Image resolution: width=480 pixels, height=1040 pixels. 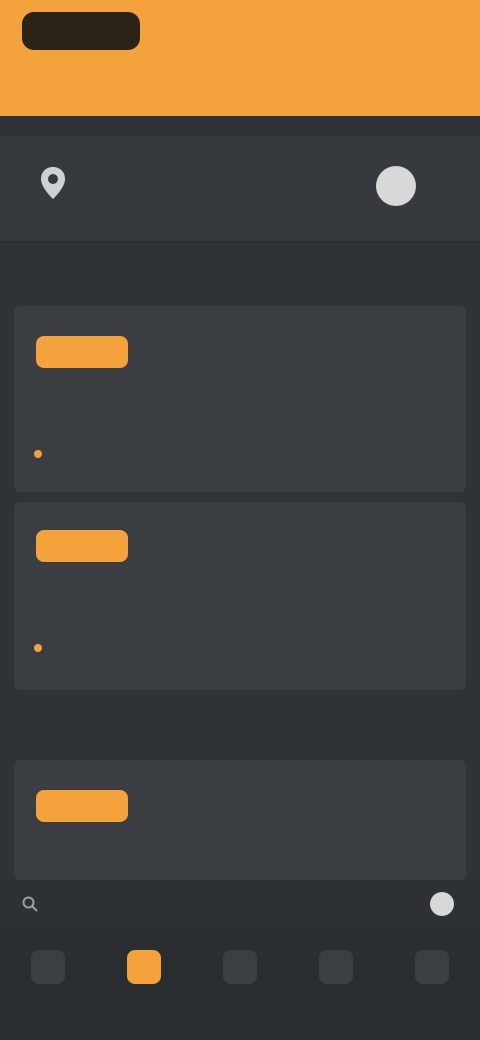 What do you see at coordinates (53, 183) in the screenshot?
I see `location-pin-icon` at bounding box center [53, 183].